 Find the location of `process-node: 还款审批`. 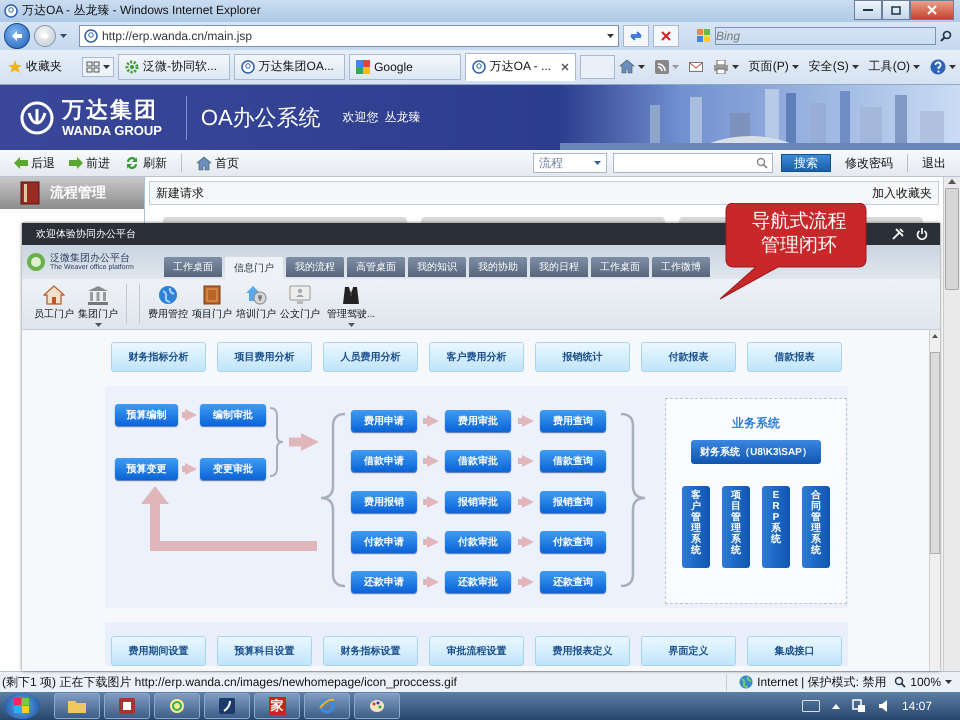

process-node: 还款审批 is located at coordinates (478, 582).